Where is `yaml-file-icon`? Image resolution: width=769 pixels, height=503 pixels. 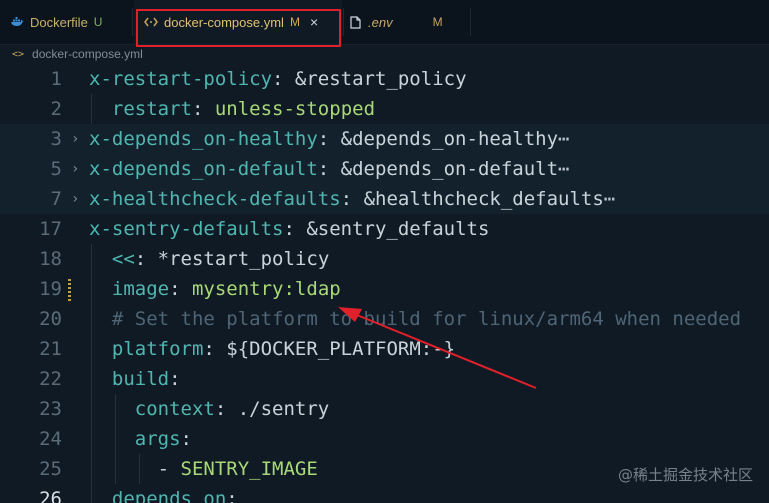 yaml-file-icon is located at coordinates (151, 22).